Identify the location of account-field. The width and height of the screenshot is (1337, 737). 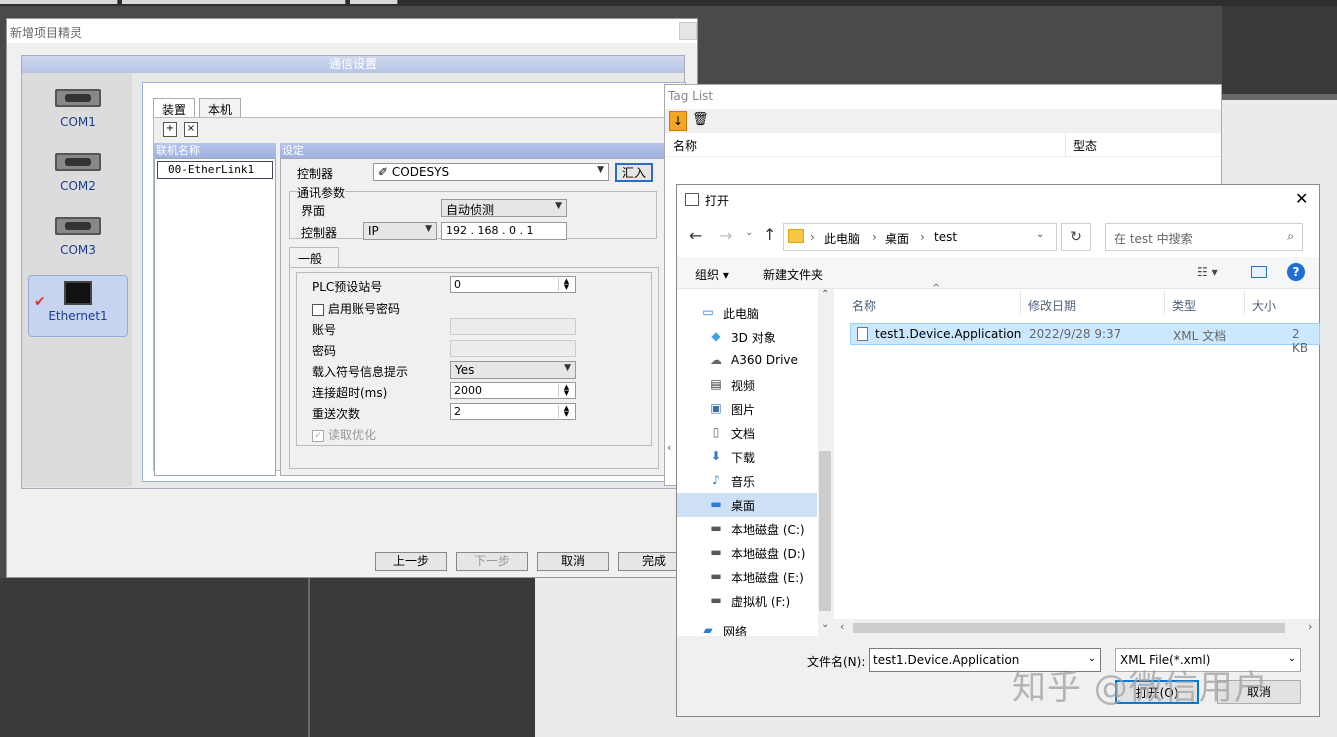
(513, 326).